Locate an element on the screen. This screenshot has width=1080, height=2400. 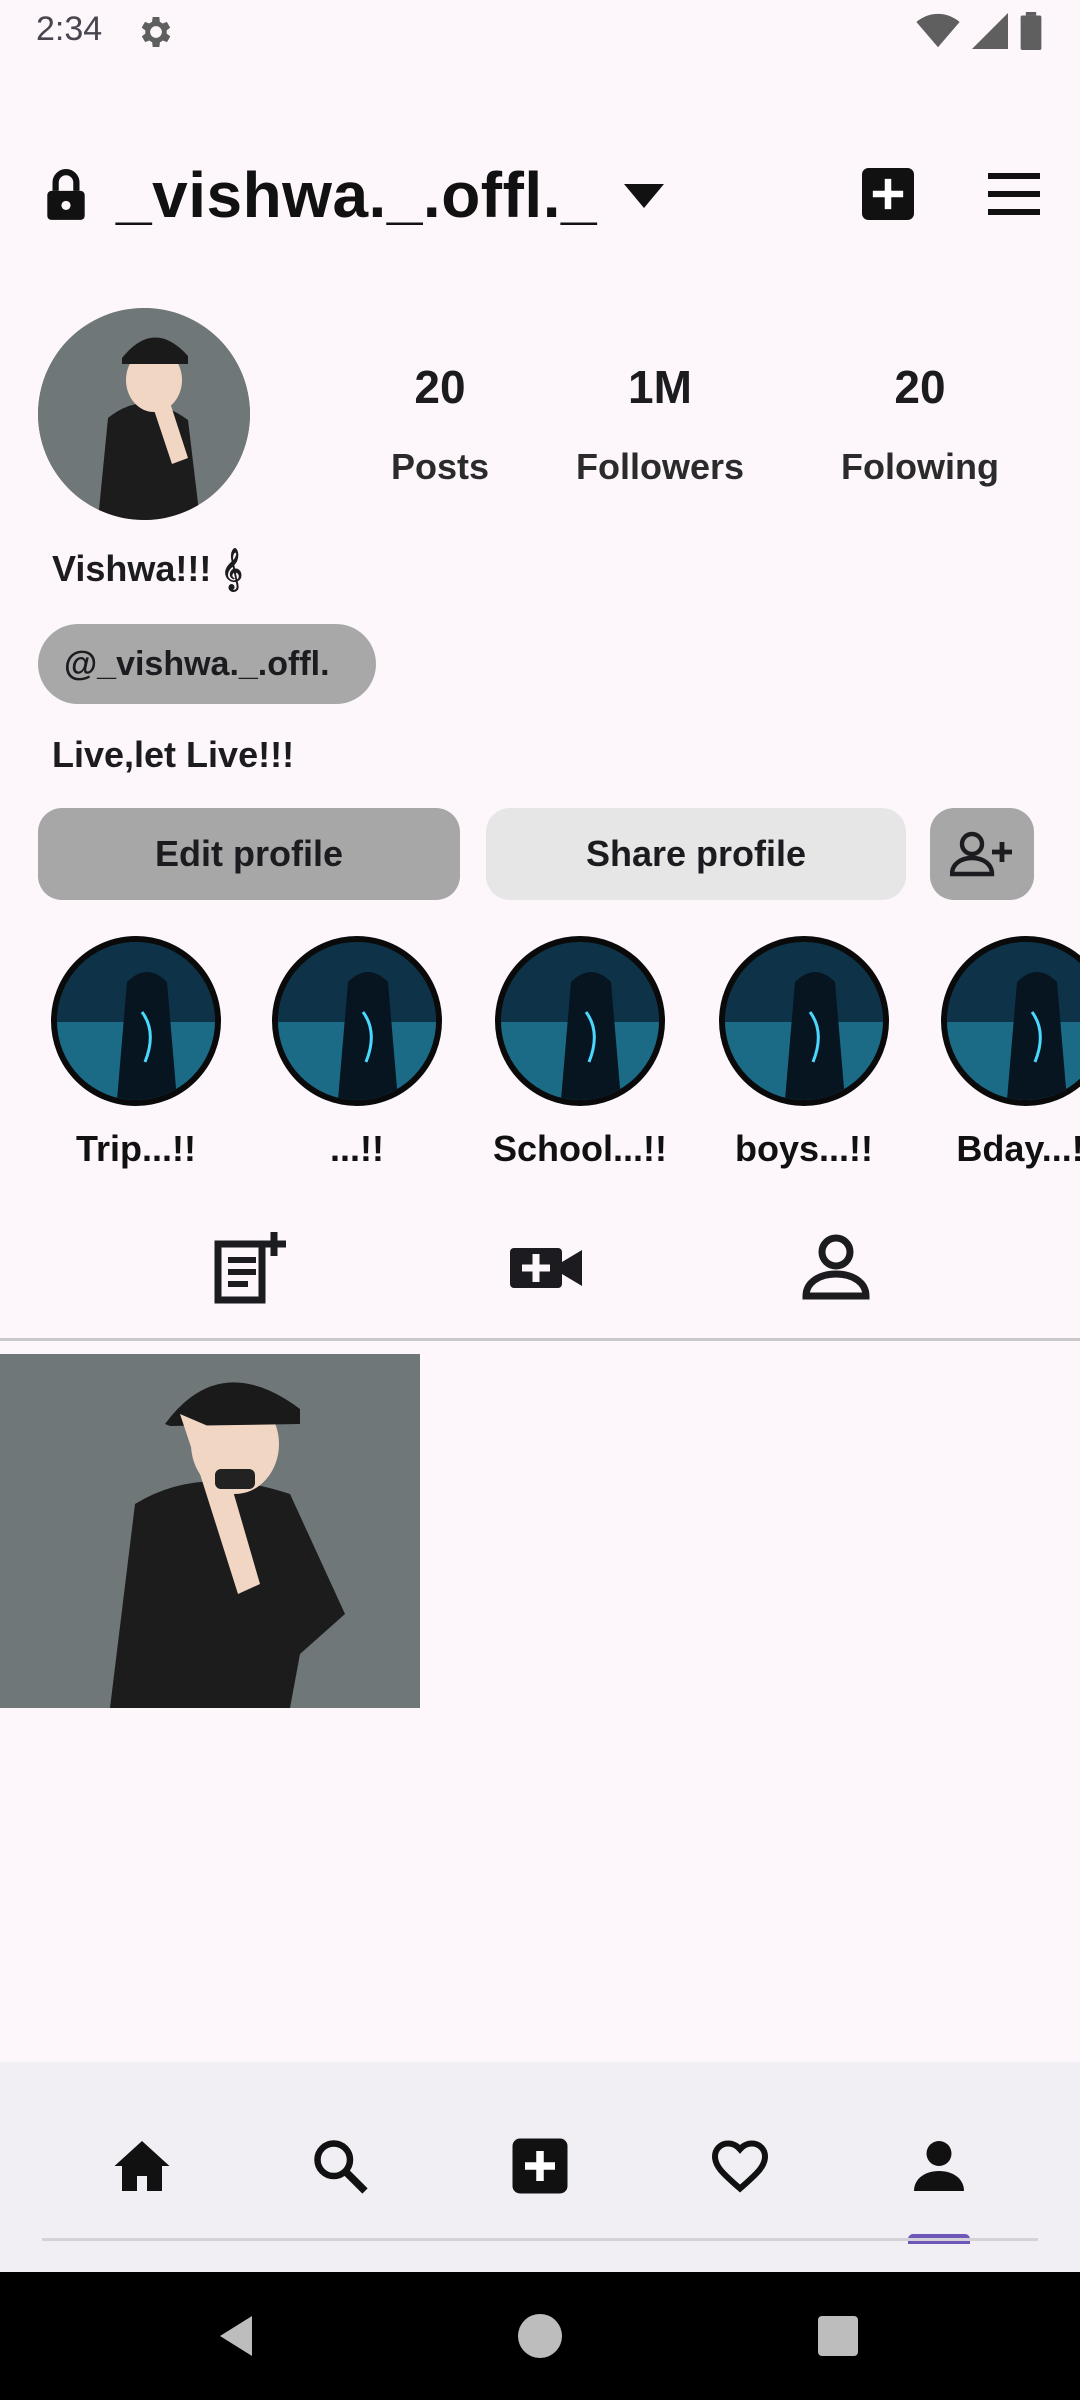
highlight-item: boys...!! is located at coordinates (804, 1053).